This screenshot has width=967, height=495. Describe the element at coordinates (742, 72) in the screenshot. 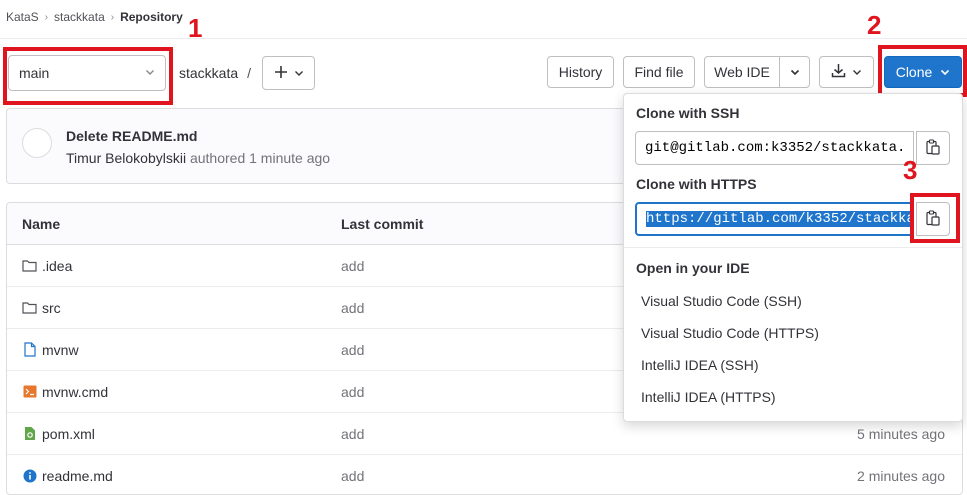

I see `web-ide-button: Web IDE` at that location.